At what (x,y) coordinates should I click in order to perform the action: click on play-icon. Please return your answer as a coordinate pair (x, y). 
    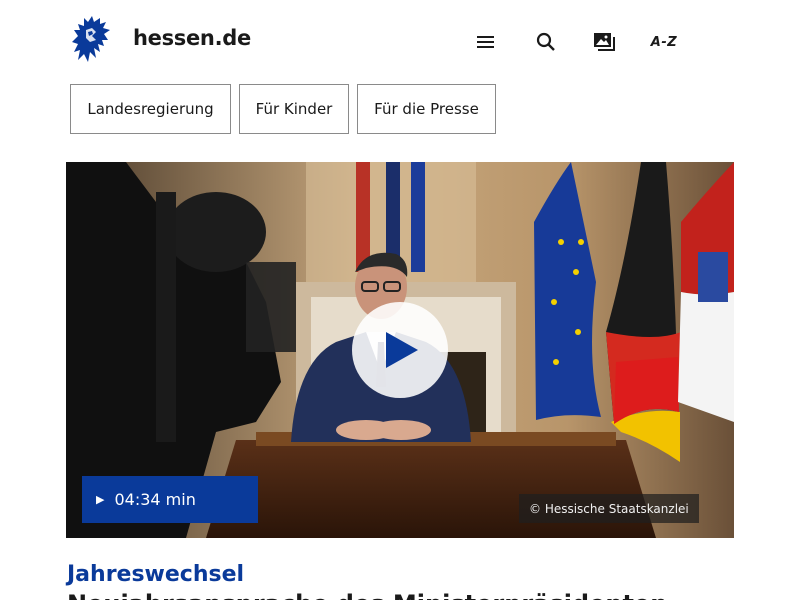
    Looking at the image, I should click on (402, 350).